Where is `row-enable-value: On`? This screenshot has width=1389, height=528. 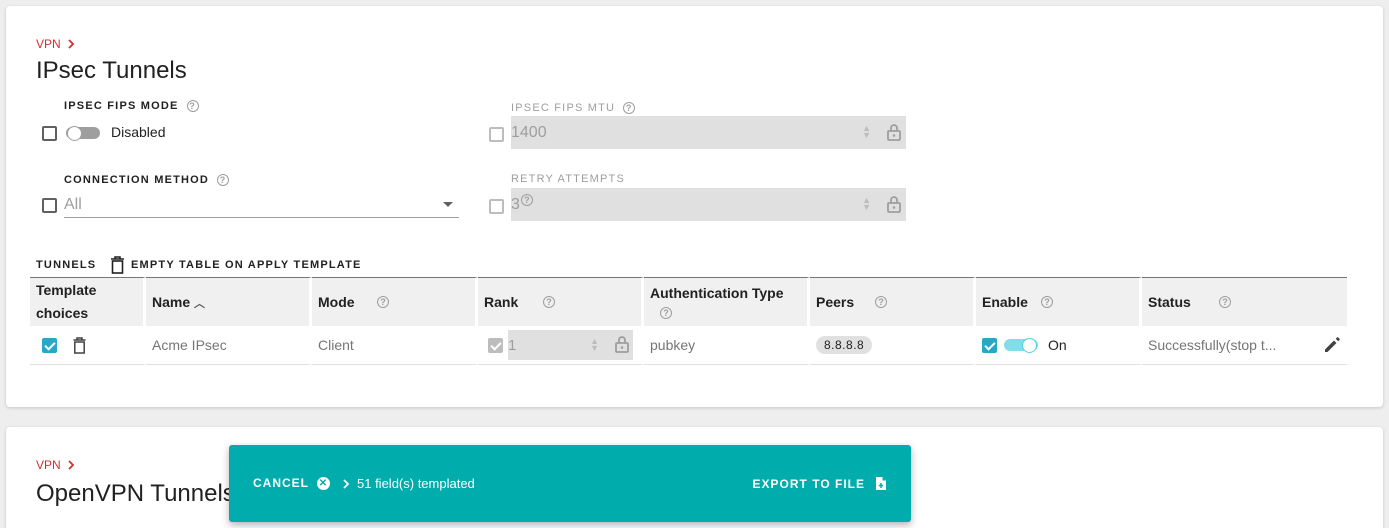 row-enable-value: On is located at coordinates (1057, 345).